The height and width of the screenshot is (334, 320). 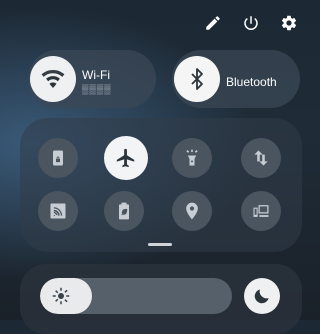 I want to click on settings-icon, so click(x=289, y=23).